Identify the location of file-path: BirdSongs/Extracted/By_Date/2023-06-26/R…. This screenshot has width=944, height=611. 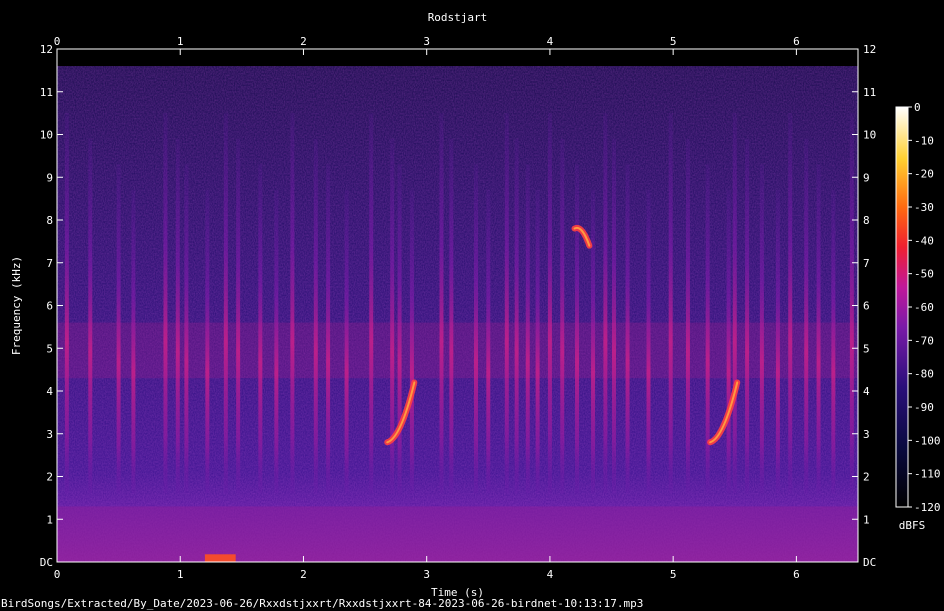
(322, 603).